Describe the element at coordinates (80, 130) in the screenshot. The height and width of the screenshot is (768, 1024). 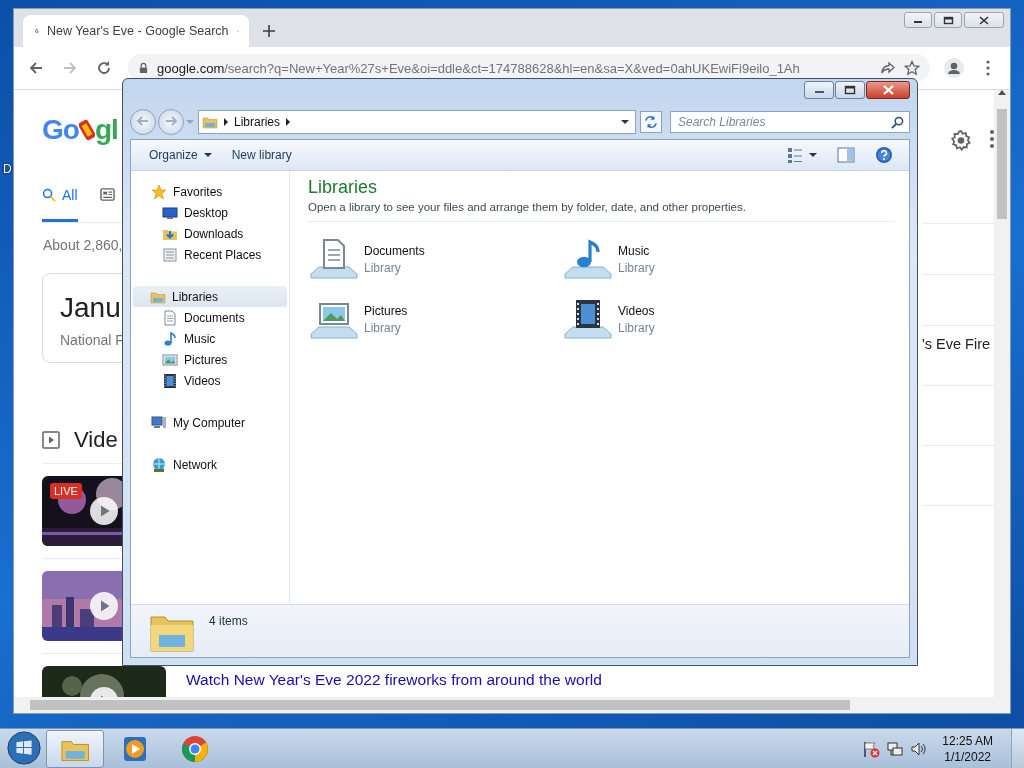
I see `doodle-logo: Go gl` at that location.